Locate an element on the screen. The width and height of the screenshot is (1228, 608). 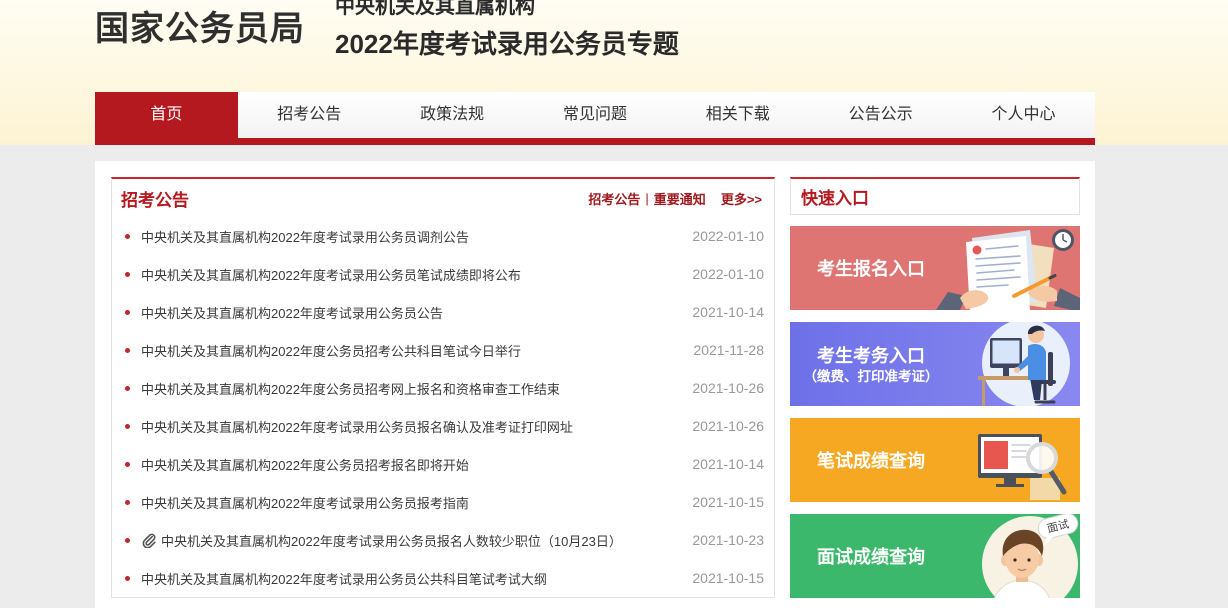
card-label-block: 考生考务入口 （缴费、打印准考证） is located at coordinates (871, 364).